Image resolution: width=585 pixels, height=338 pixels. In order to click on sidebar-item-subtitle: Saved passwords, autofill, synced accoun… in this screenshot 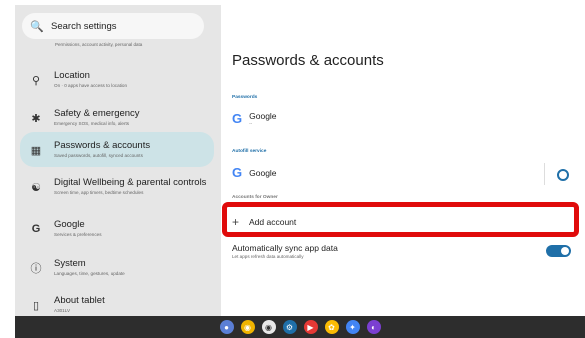, I will do `click(98, 155)`.